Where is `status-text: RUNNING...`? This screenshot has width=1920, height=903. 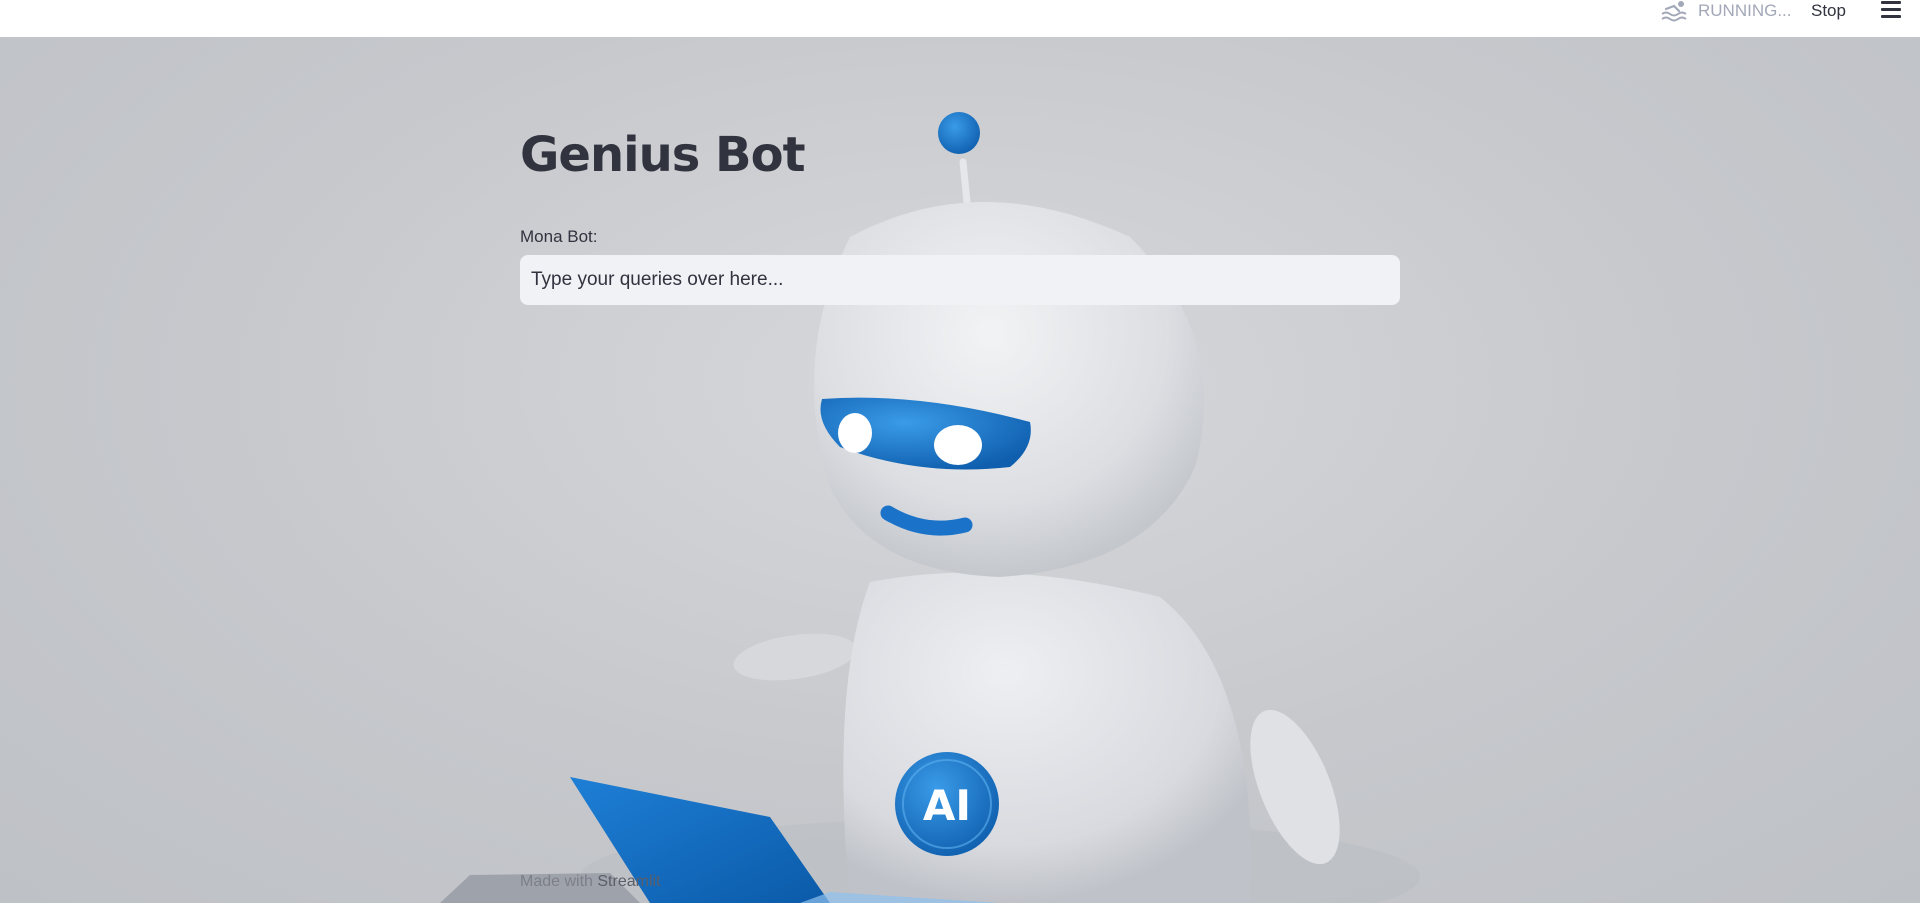 status-text: RUNNING... is located at coordinates (1745, 10).